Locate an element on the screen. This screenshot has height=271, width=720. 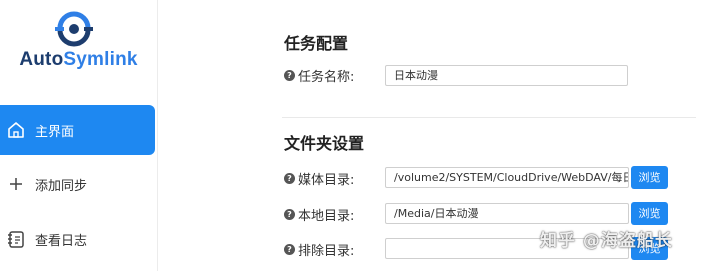
plus-icon is located at coordinates (16, 184).